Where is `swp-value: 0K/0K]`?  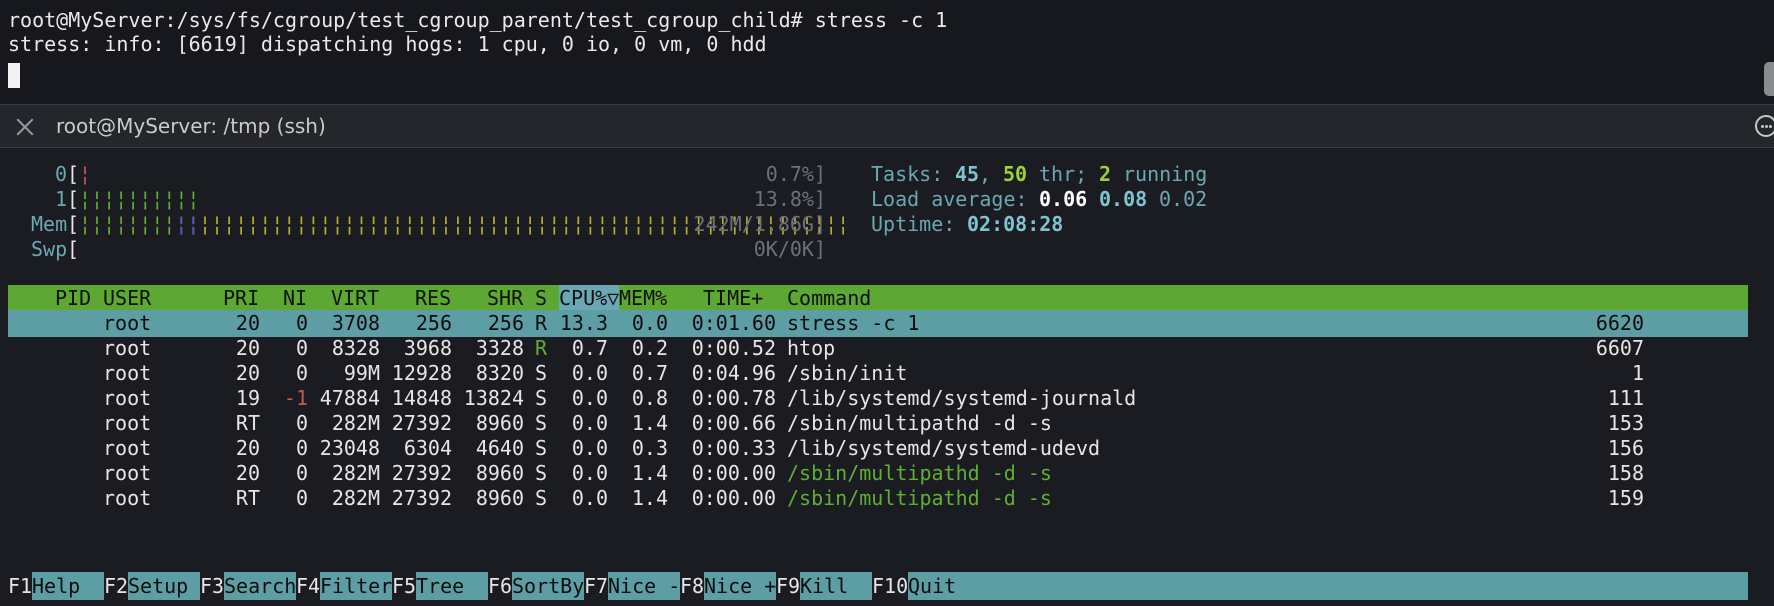 swp-value: 0K/0K] is located at coordinates (789, 249).